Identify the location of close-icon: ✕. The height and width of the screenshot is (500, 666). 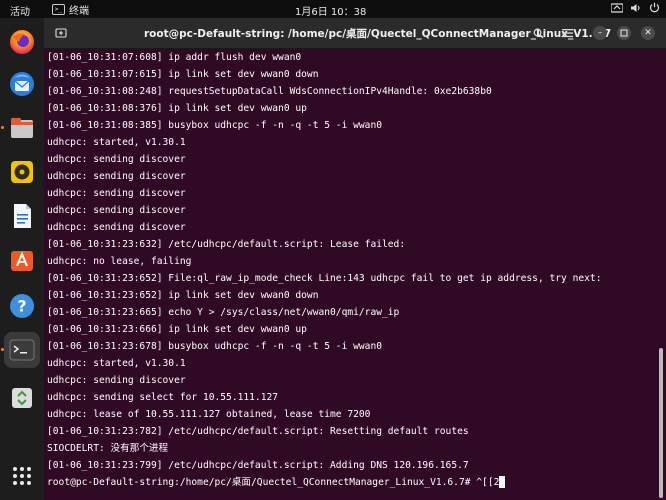
(648, 33).